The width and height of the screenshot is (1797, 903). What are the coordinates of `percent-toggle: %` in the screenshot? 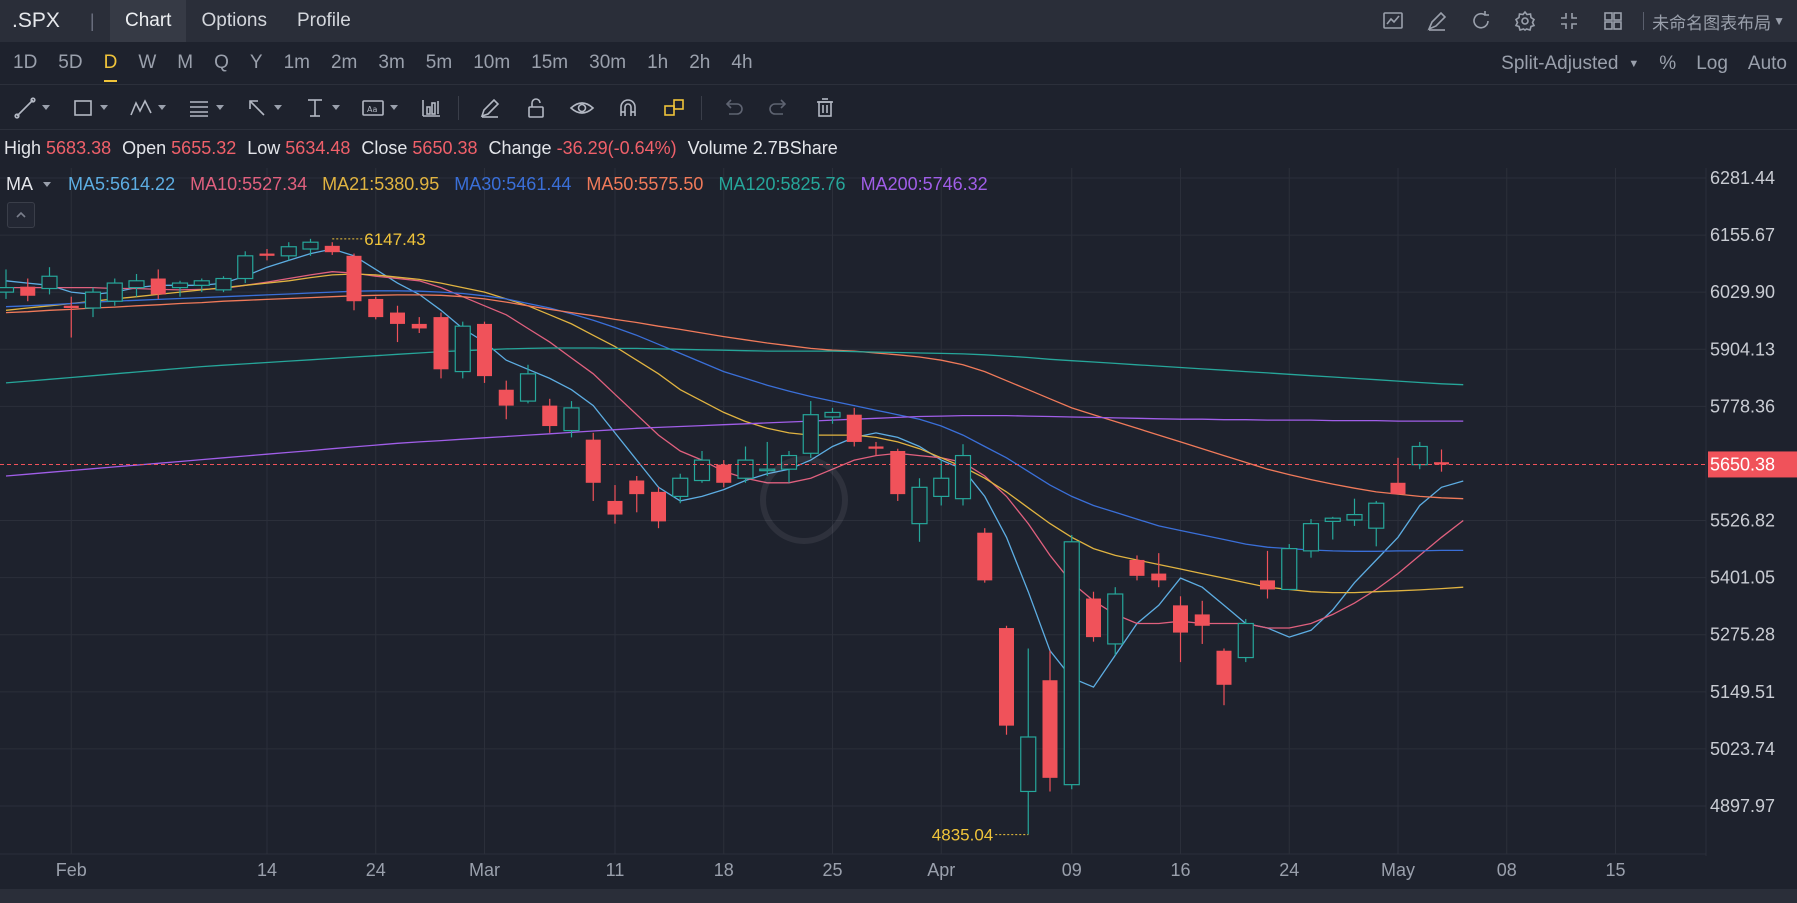 It's located at (1667, 64).